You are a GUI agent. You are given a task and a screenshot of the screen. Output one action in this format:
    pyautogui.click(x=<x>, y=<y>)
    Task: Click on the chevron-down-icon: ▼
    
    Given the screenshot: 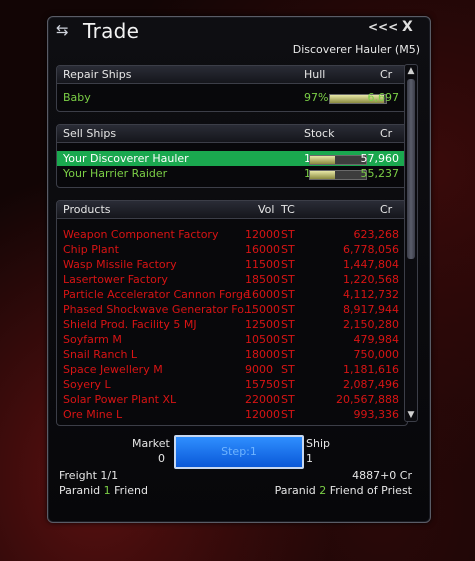 What is the action you would take?
    pyautogui.click(x=411, y=415)
    